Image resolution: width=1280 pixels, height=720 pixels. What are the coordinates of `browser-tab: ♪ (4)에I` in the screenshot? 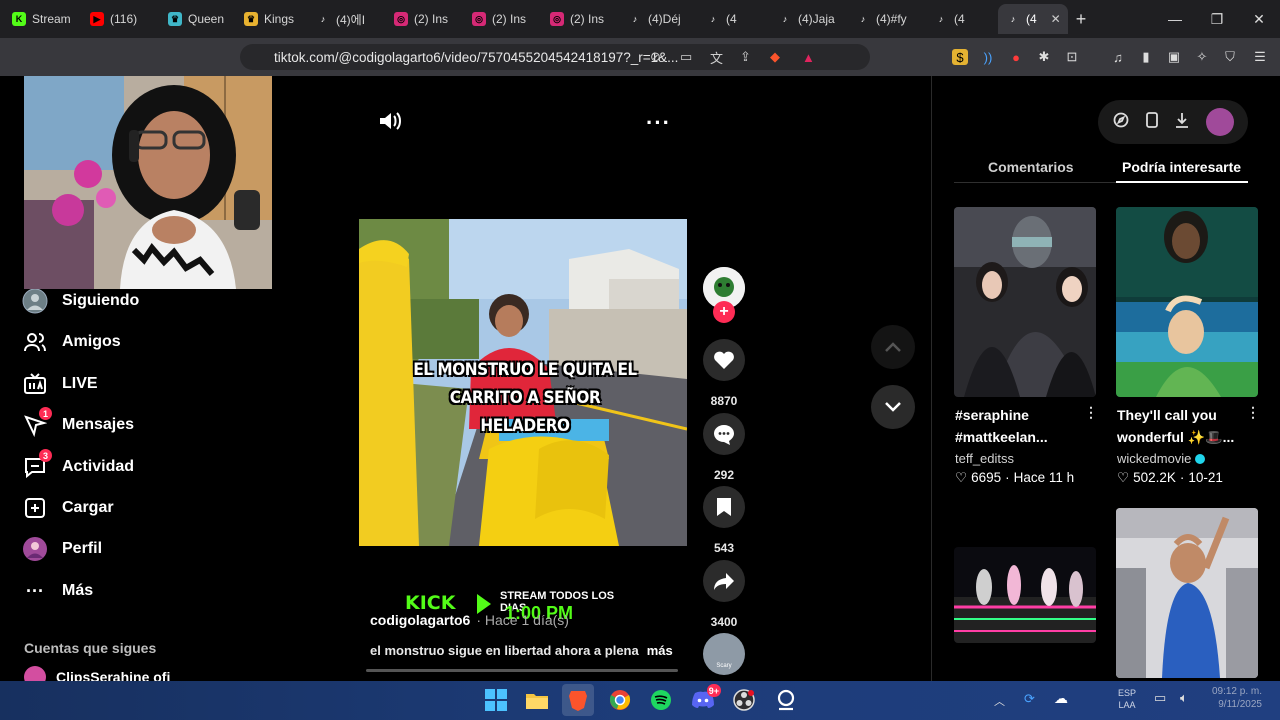 It's located at (347, 19).